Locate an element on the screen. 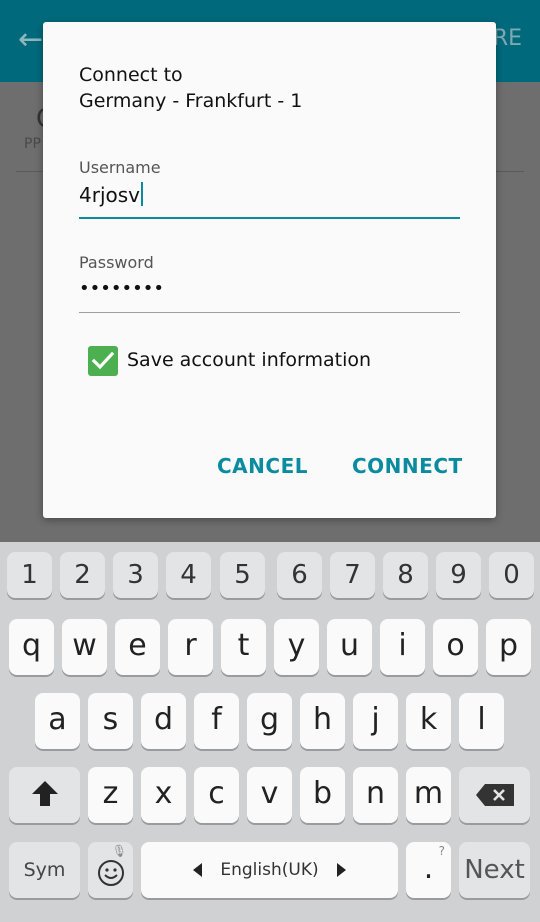  language-left-icon is located at coordinates (198, 870).